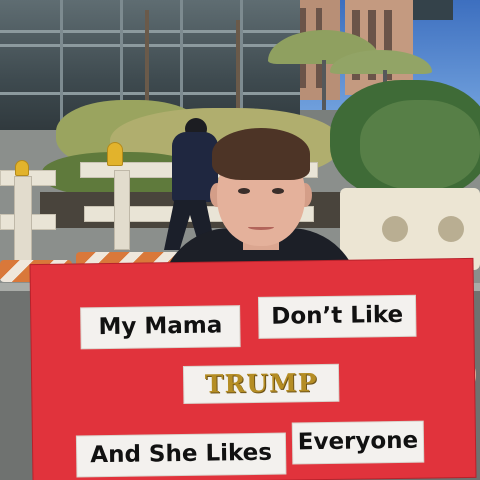  What do you see at coordinates (261, 227) in the screenshot?
I see `boy-mouth` at bounding box center [261, 227].